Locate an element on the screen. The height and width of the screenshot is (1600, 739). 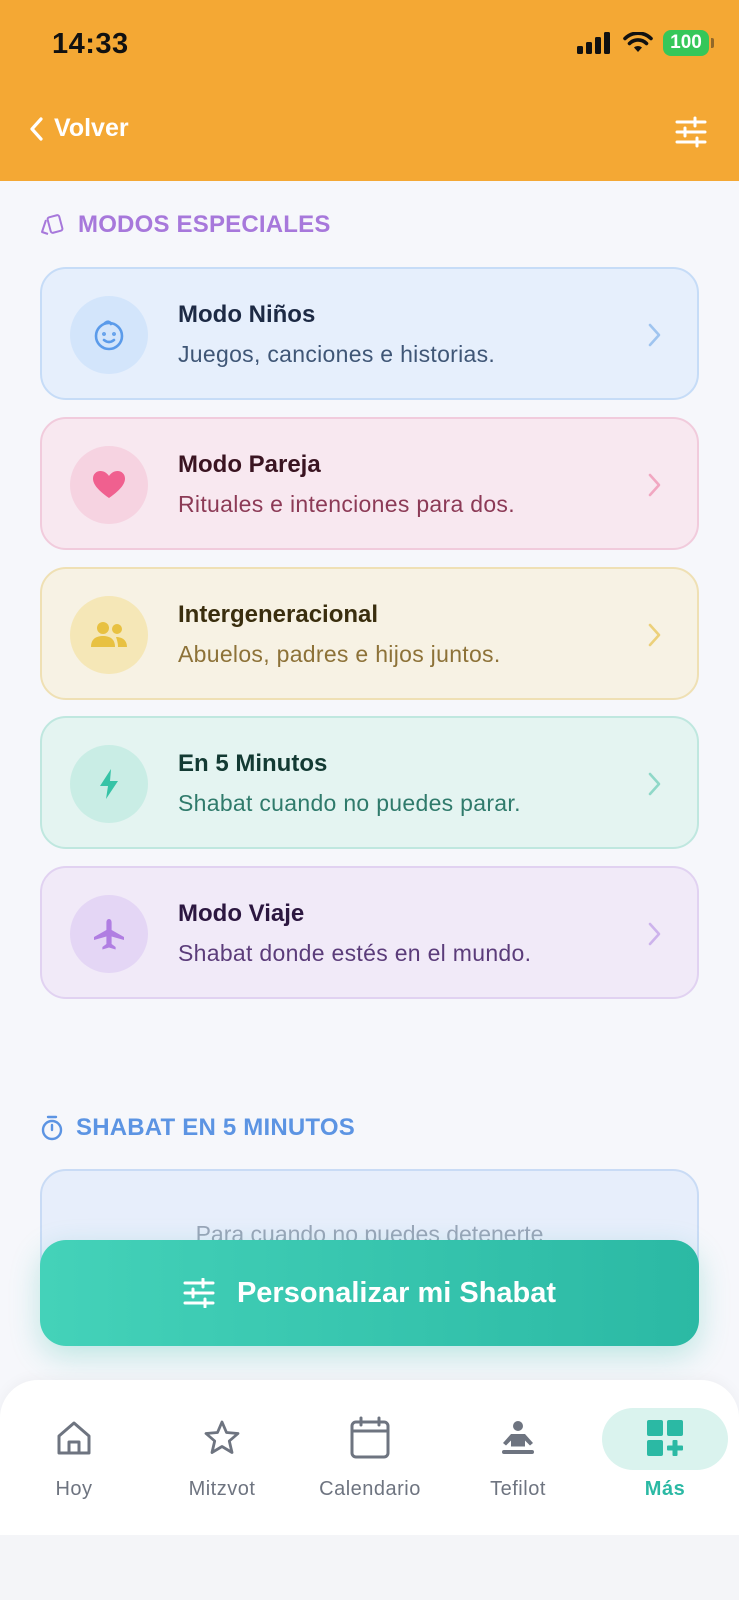
sliders-icon is located at coordinates (199, 1293).